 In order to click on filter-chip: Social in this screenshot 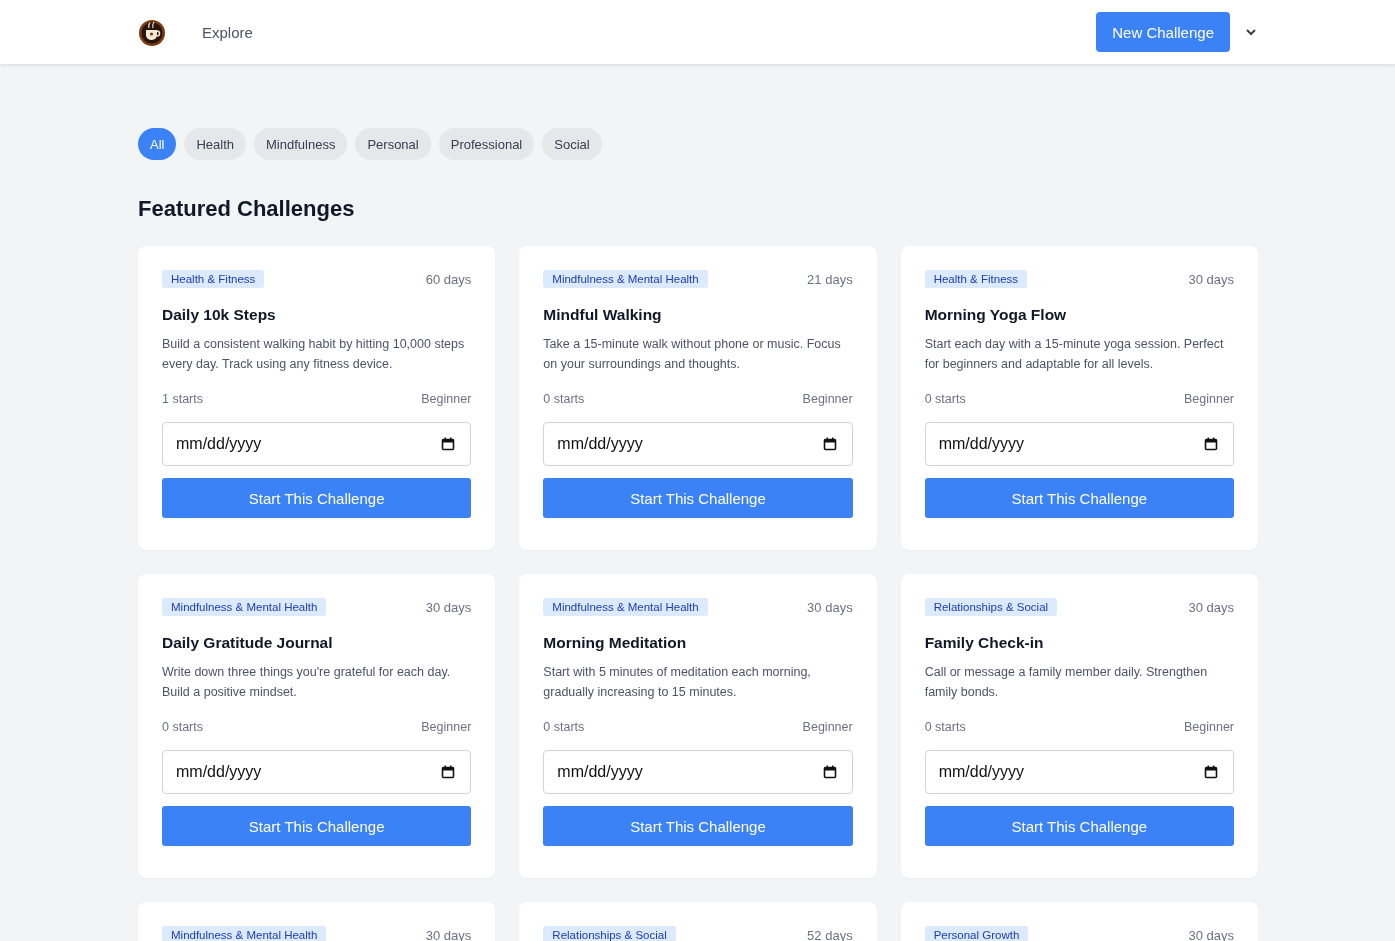, I will do `click(572, 144)`.